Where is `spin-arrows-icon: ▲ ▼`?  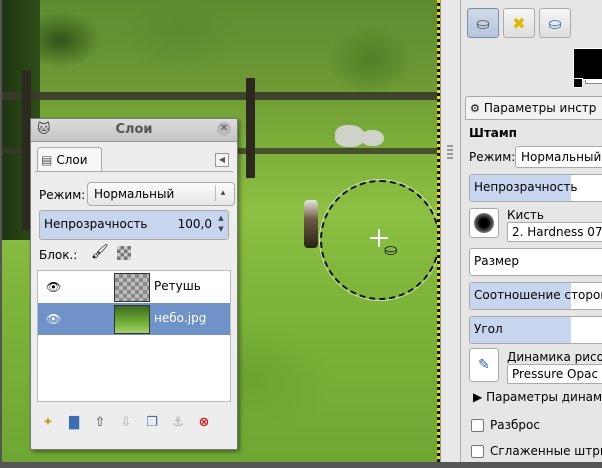 spin-arrows-icon: ▲ ▼ is located at coordinates (221, 224).